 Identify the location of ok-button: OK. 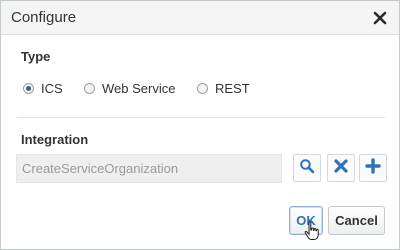
(306, 220).